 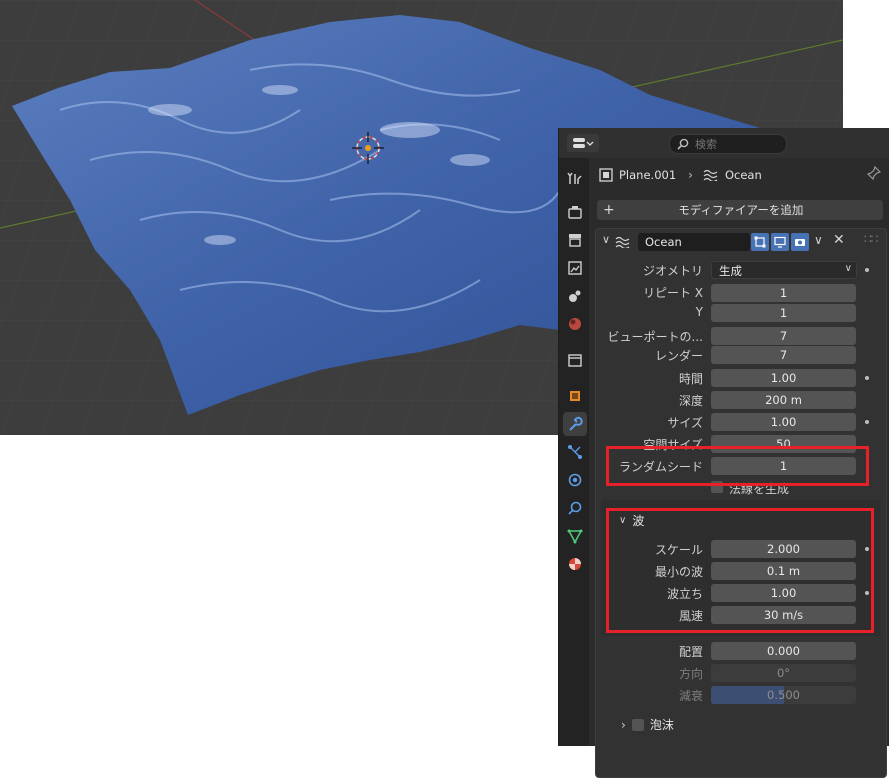 I want to click on geometry-value: 生成, so click(x=730, y=271).